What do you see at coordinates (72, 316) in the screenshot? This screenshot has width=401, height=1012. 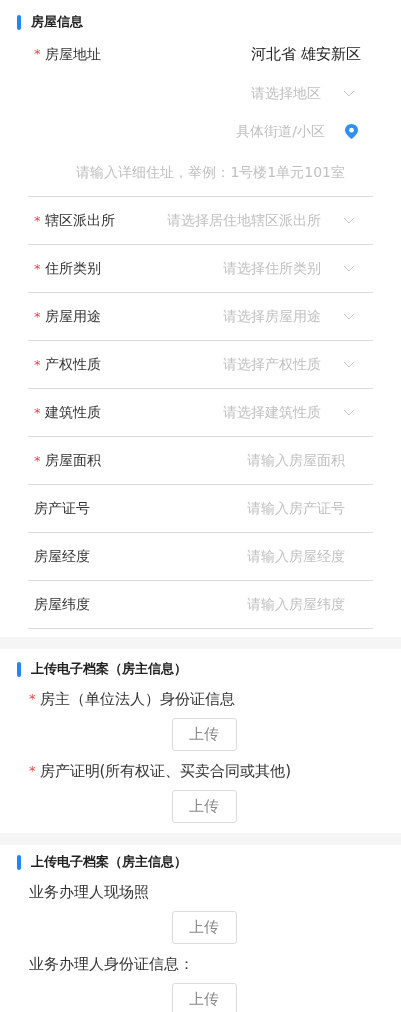 I see `field-label: 房屋用途` at bounding box center [72, 316].